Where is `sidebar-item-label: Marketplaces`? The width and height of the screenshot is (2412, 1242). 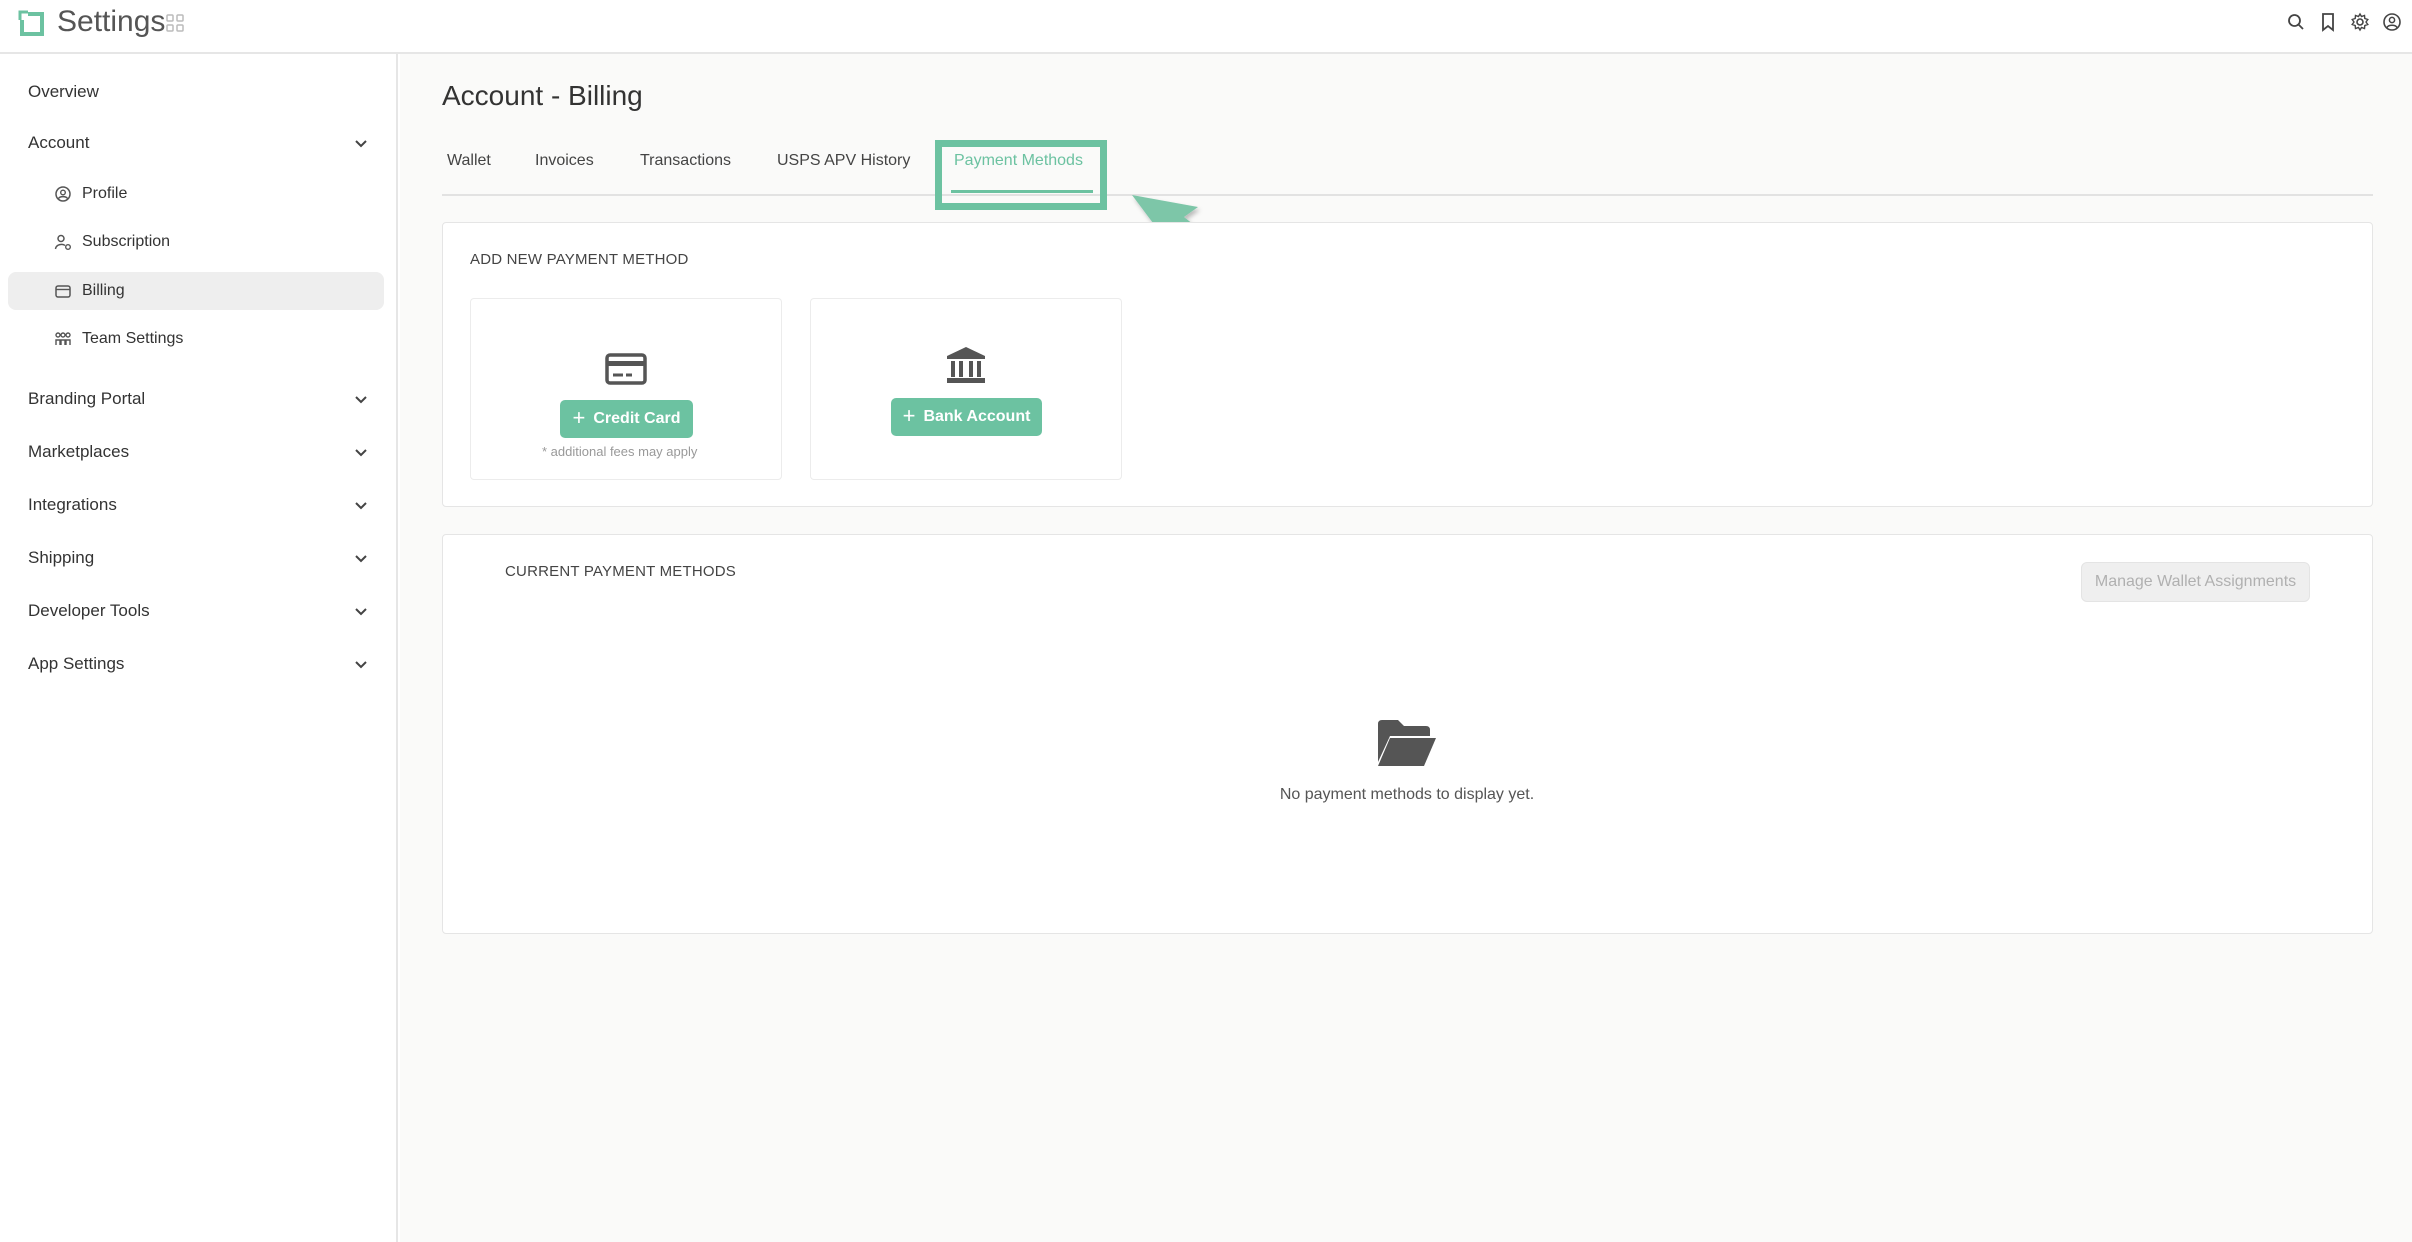 sidebar-item-label: Marketplaces is located at coordinates (79, 451).